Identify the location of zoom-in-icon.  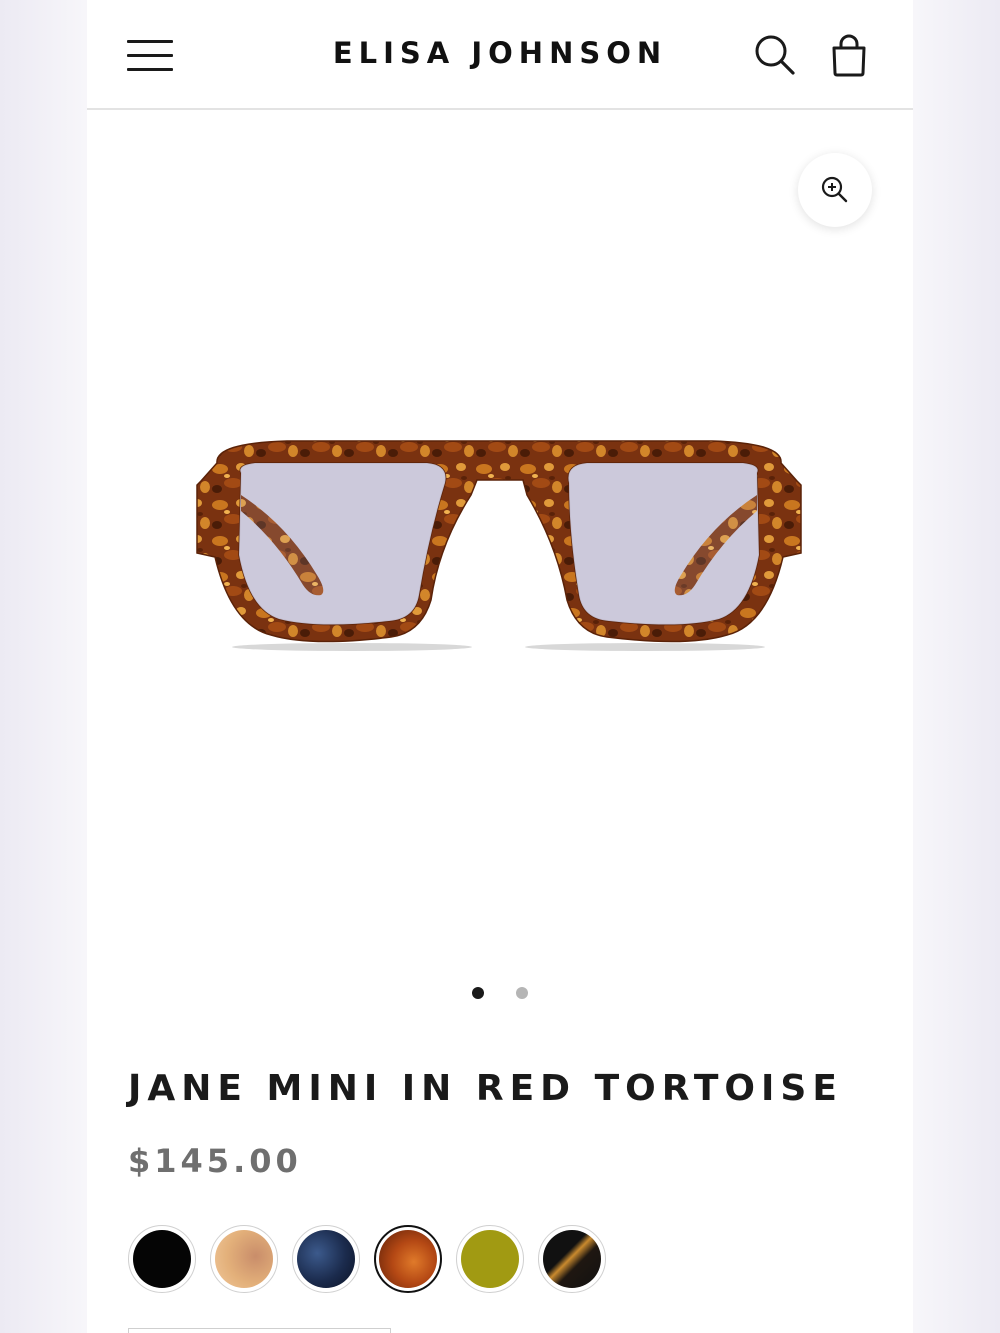
(834, 189).